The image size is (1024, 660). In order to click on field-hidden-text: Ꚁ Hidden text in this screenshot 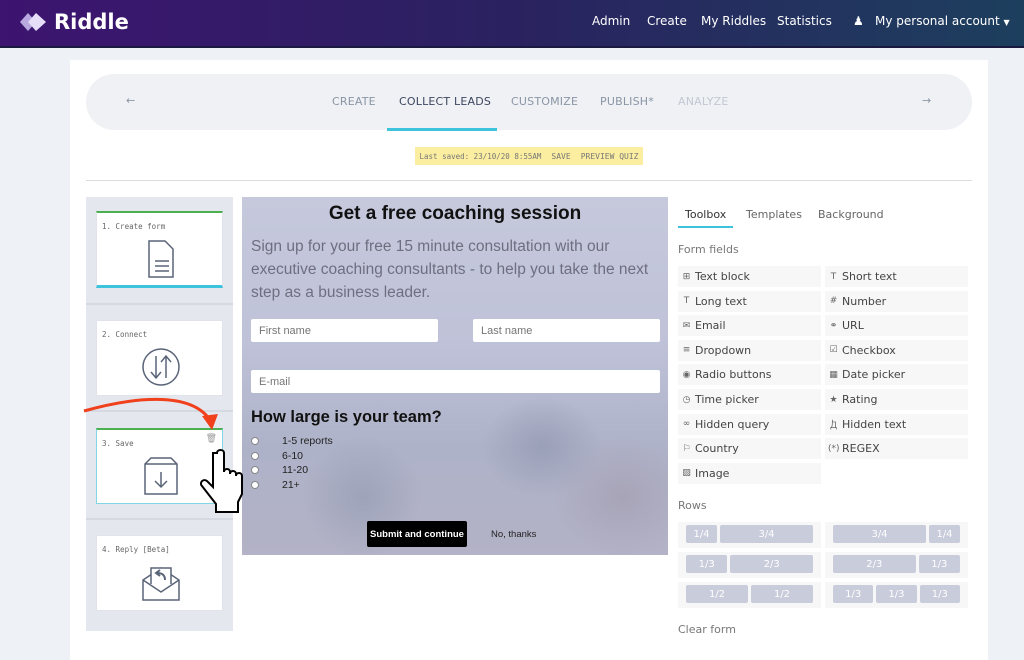, I will do `click(896, 424)`.